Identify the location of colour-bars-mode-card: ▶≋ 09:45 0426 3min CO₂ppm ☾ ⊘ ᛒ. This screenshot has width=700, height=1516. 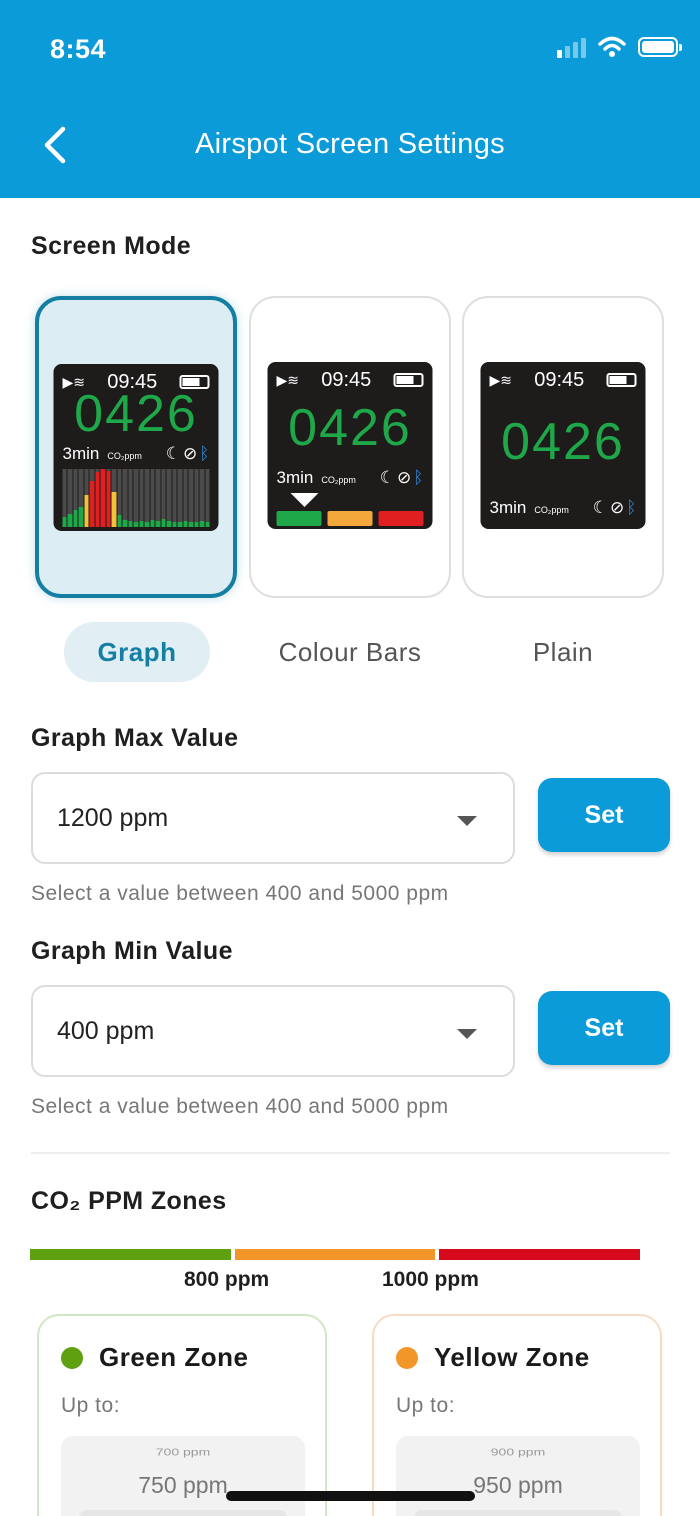
(350, 447).